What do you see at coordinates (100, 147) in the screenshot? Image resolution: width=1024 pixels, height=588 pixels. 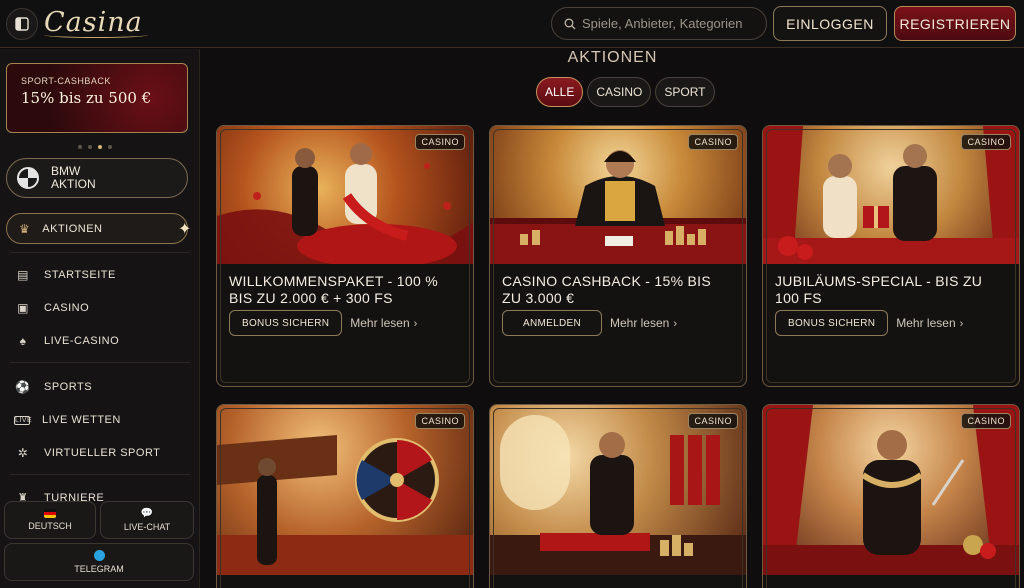 I see `carousel-dot-active` at bounding box center [100, 147].